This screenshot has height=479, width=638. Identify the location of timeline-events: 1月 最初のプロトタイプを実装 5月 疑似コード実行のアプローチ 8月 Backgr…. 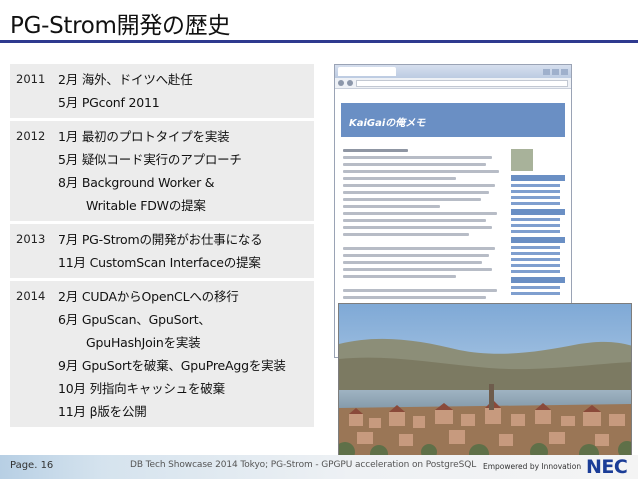
(186, 171).